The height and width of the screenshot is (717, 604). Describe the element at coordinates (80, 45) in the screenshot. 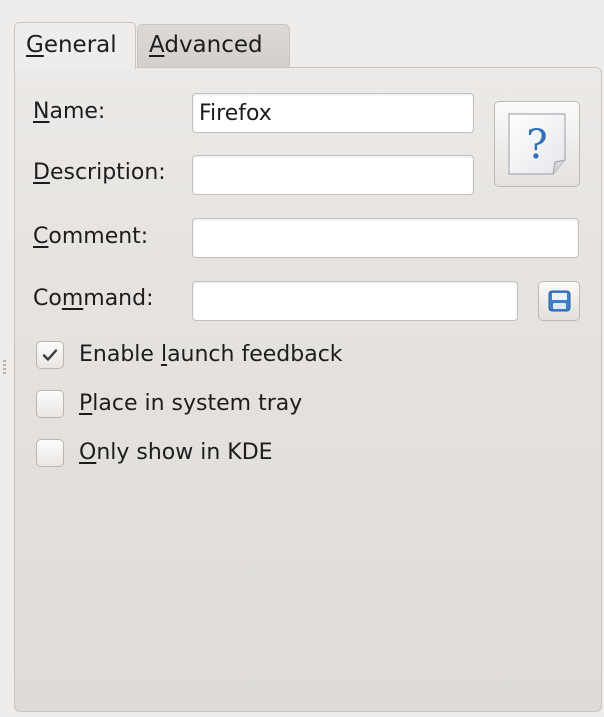

I see `tab-general-rest: eneral` at that location.